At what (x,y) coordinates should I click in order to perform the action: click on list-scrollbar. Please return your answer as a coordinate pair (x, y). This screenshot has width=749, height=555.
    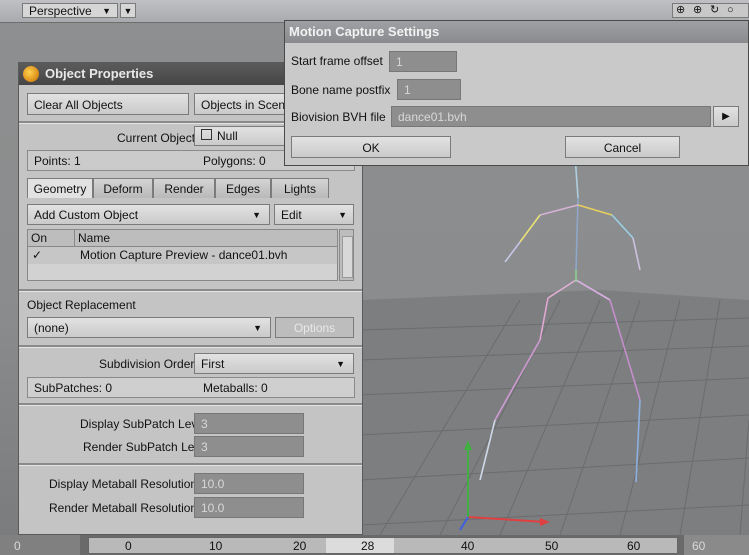
    Looking at the image, I should click on (346, 255).